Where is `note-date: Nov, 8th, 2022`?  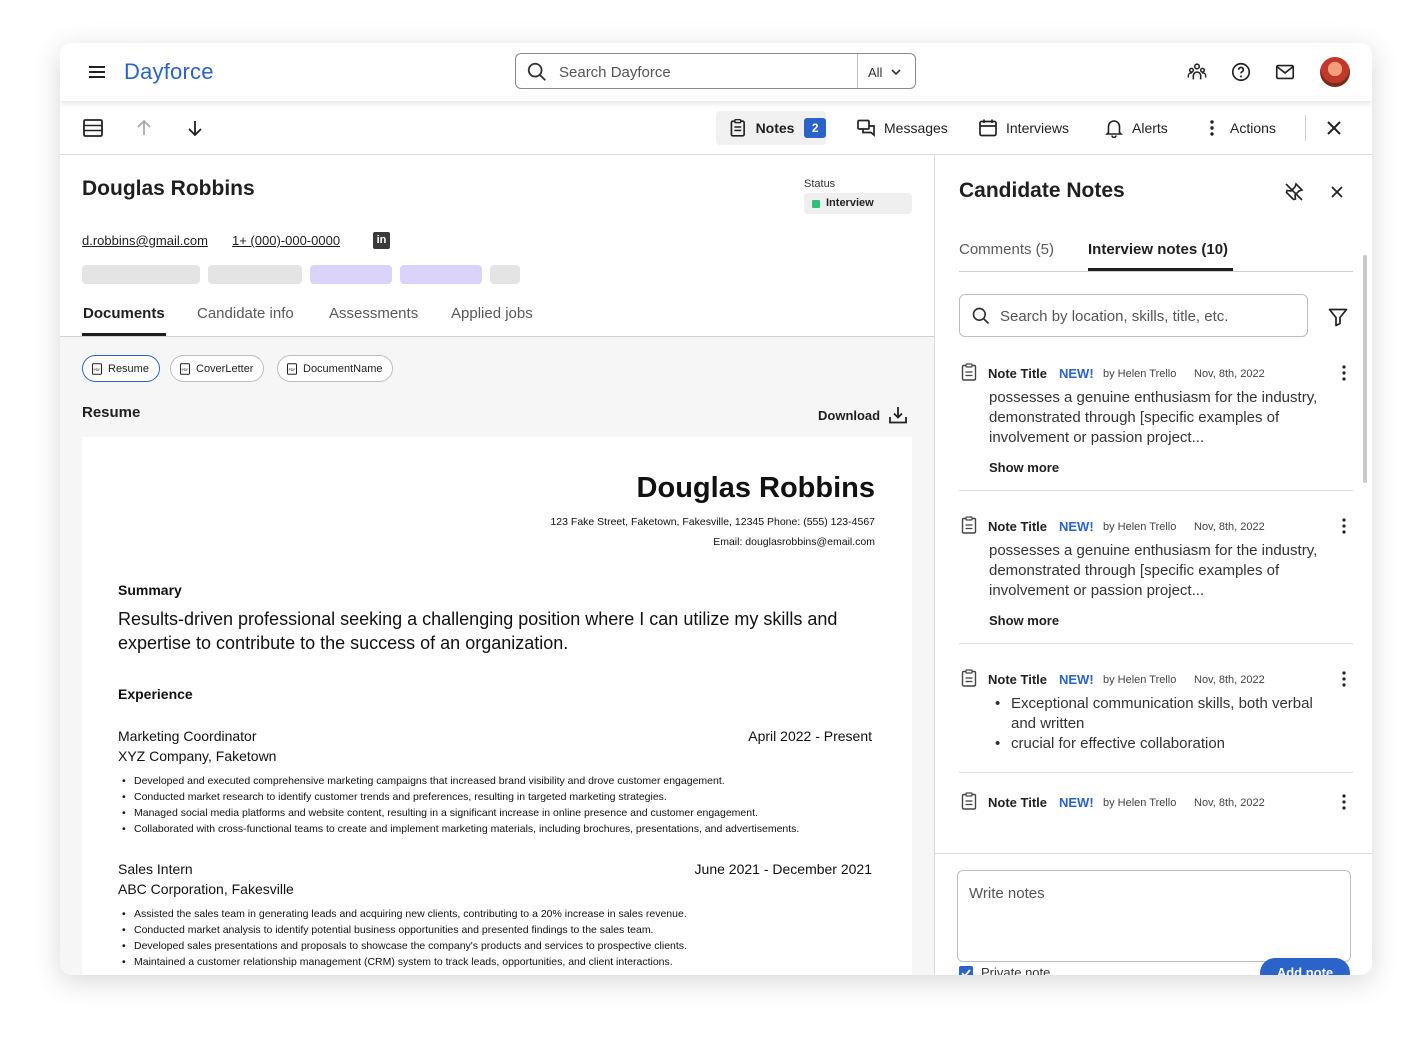
note-date: Nov, 8th, 2022 is located at coordinates (1229, 803).